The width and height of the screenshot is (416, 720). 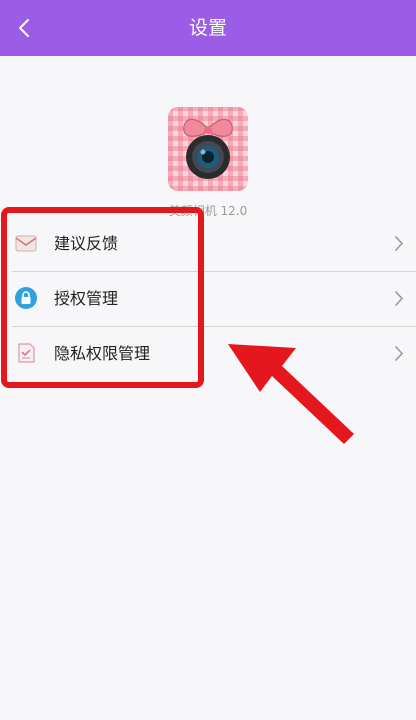 I want to click on settings-item-privacy: 隐私权限管理, so click(x=208, y=353).